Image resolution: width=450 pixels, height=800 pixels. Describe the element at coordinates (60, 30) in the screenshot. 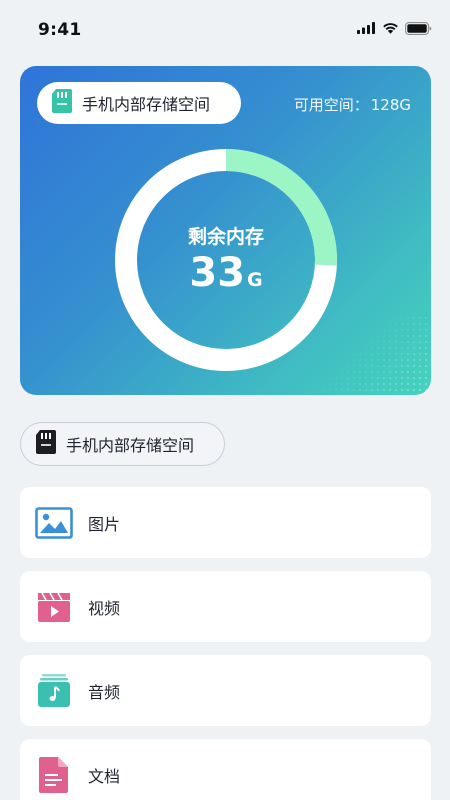

I see `status-time: 9:41` at that location.